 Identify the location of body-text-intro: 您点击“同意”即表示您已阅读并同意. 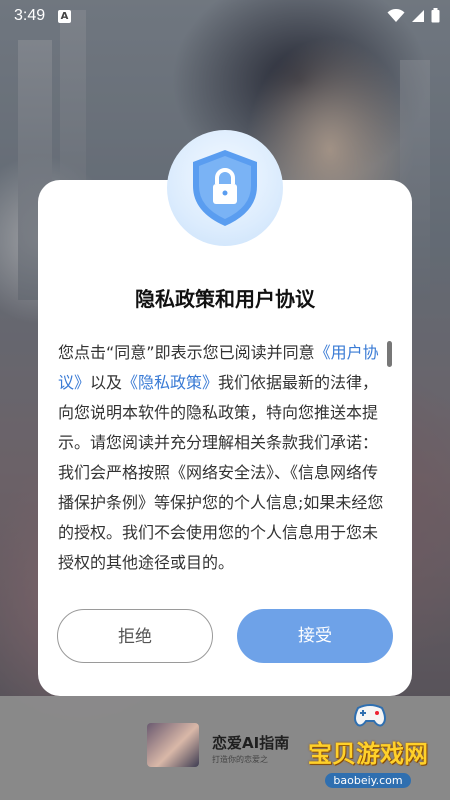
(186, 352).